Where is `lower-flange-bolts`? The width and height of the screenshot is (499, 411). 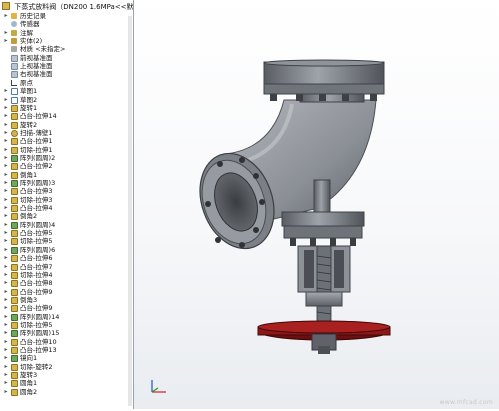
lower-flange-bolts is located at coordinates (323, 242).